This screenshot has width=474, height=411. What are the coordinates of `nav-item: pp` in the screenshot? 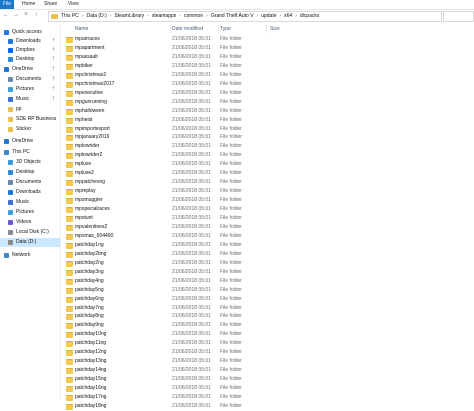 It's located at (30, 109).